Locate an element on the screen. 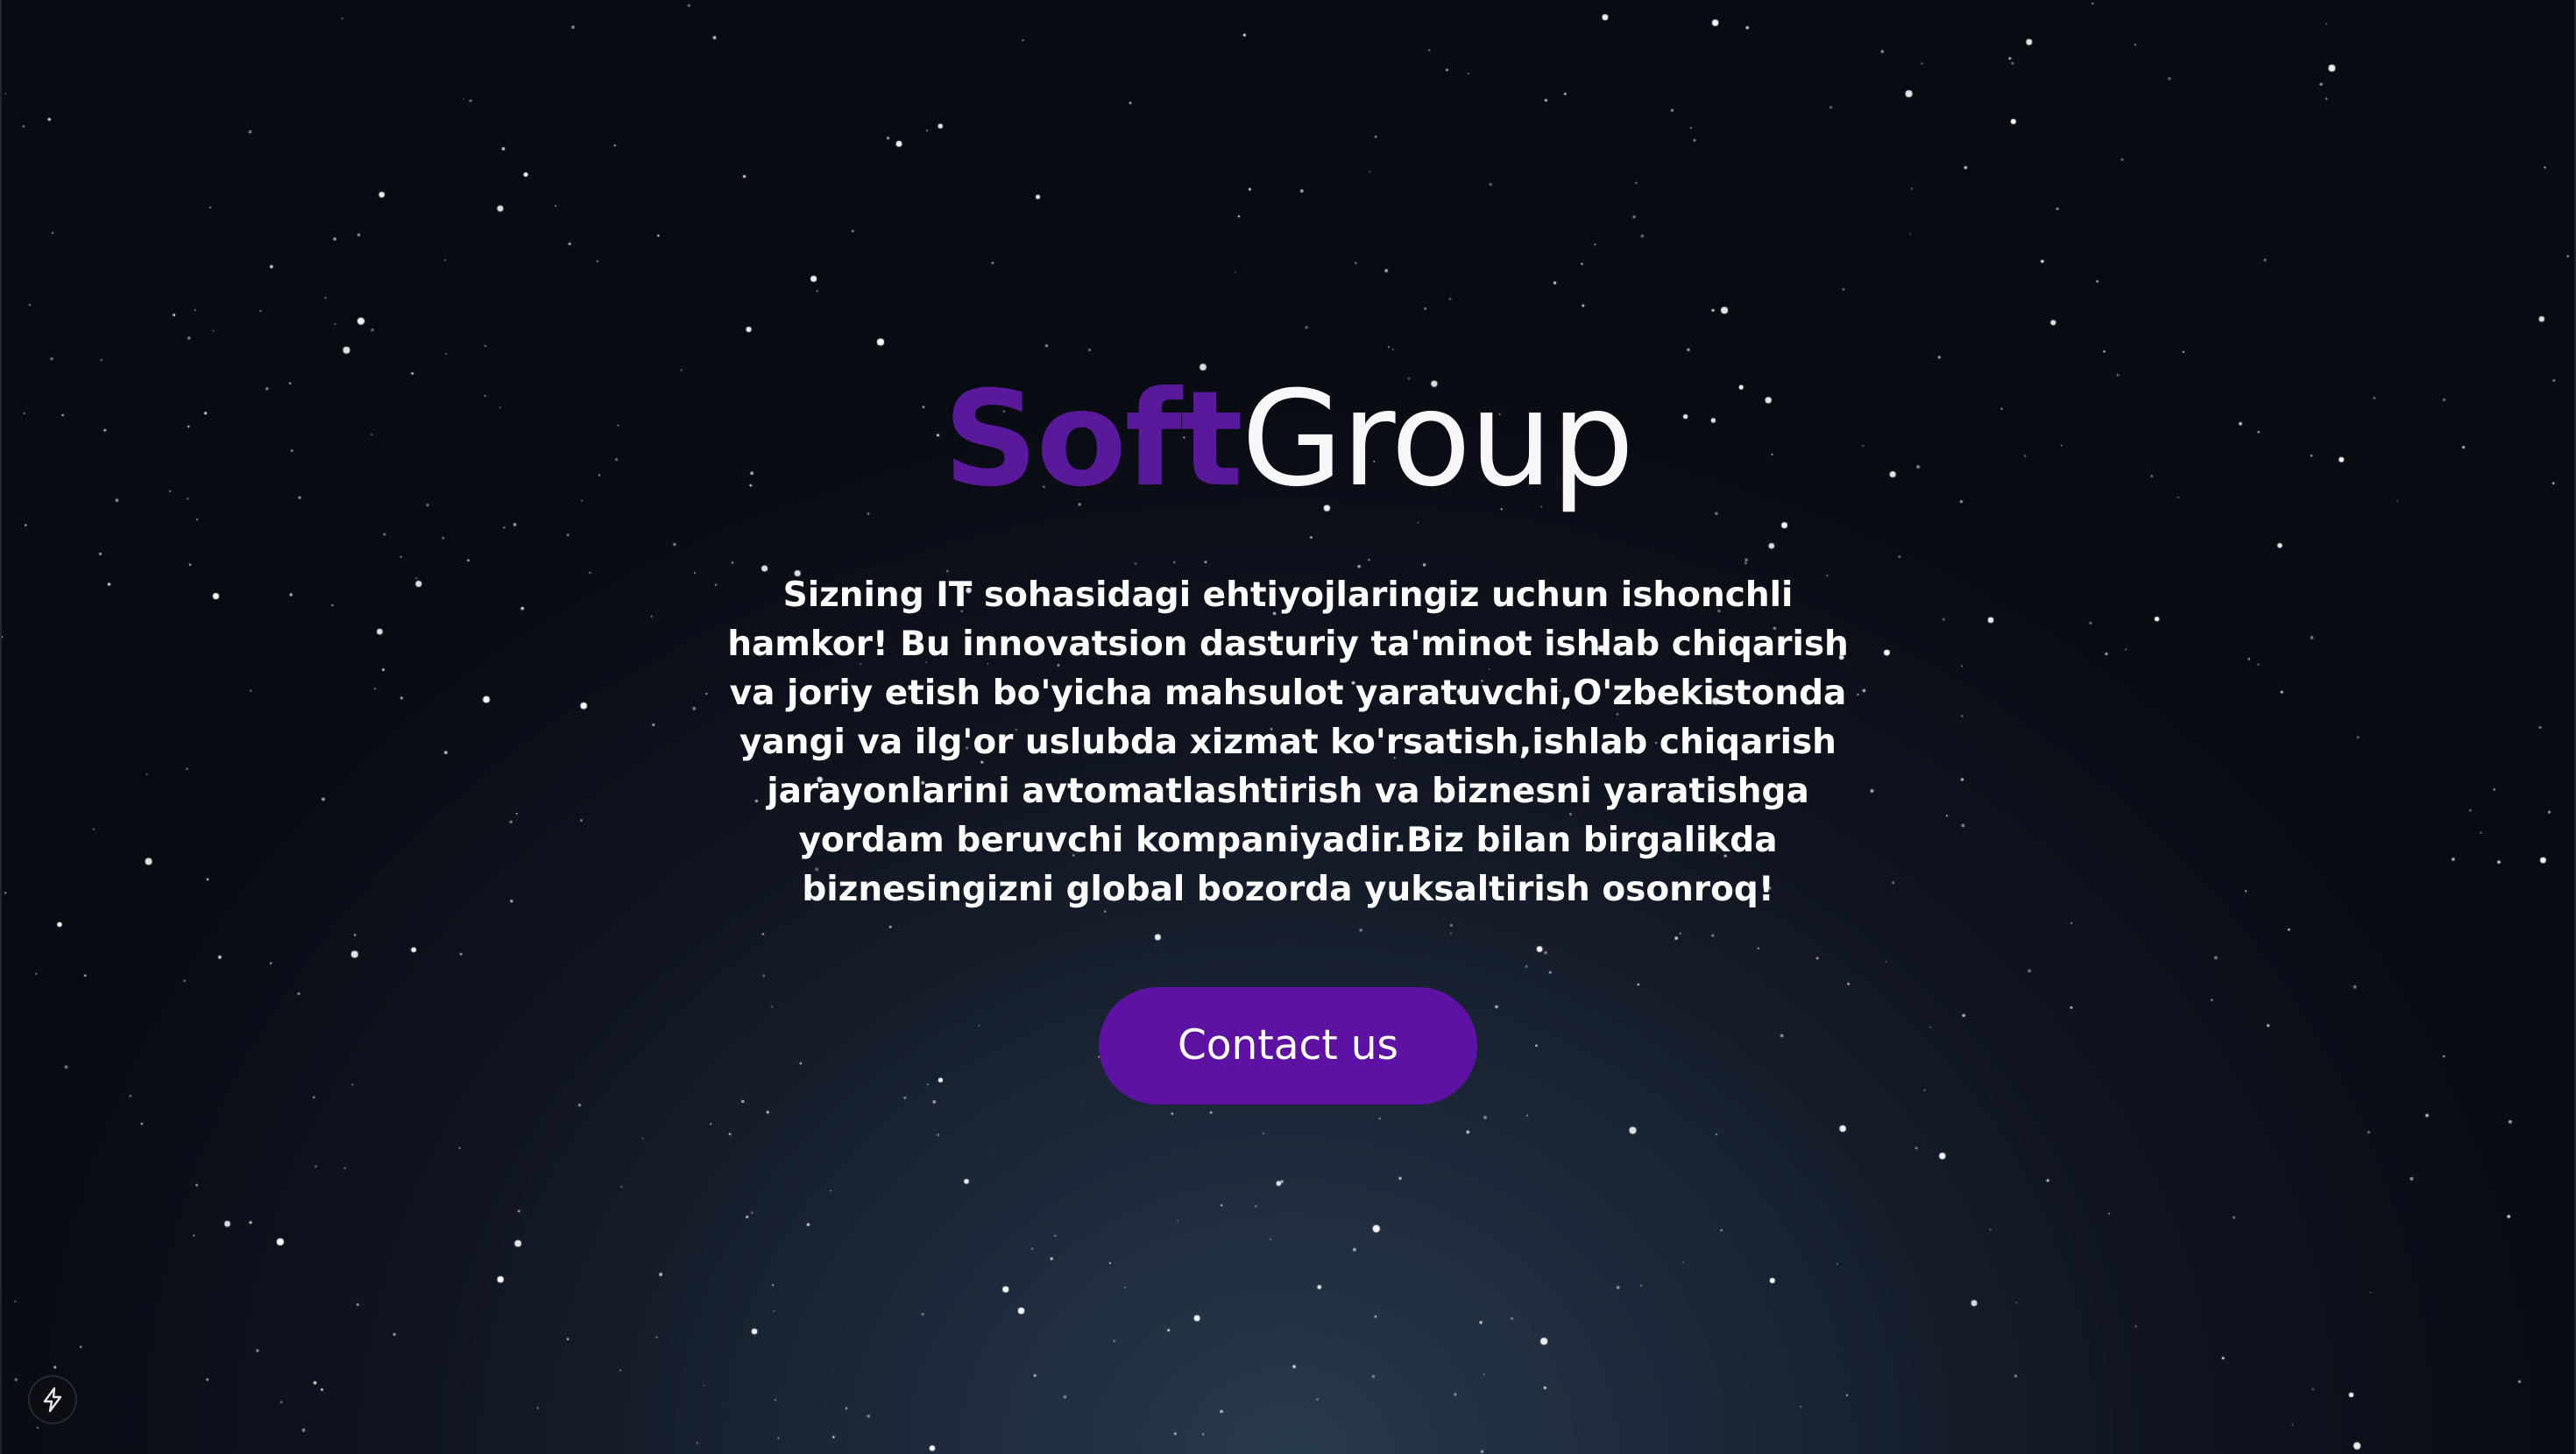 The height and width of the screenshot is (1454, 2576). brand-logo: SoftGroup is located at coordinates (1288, 440).